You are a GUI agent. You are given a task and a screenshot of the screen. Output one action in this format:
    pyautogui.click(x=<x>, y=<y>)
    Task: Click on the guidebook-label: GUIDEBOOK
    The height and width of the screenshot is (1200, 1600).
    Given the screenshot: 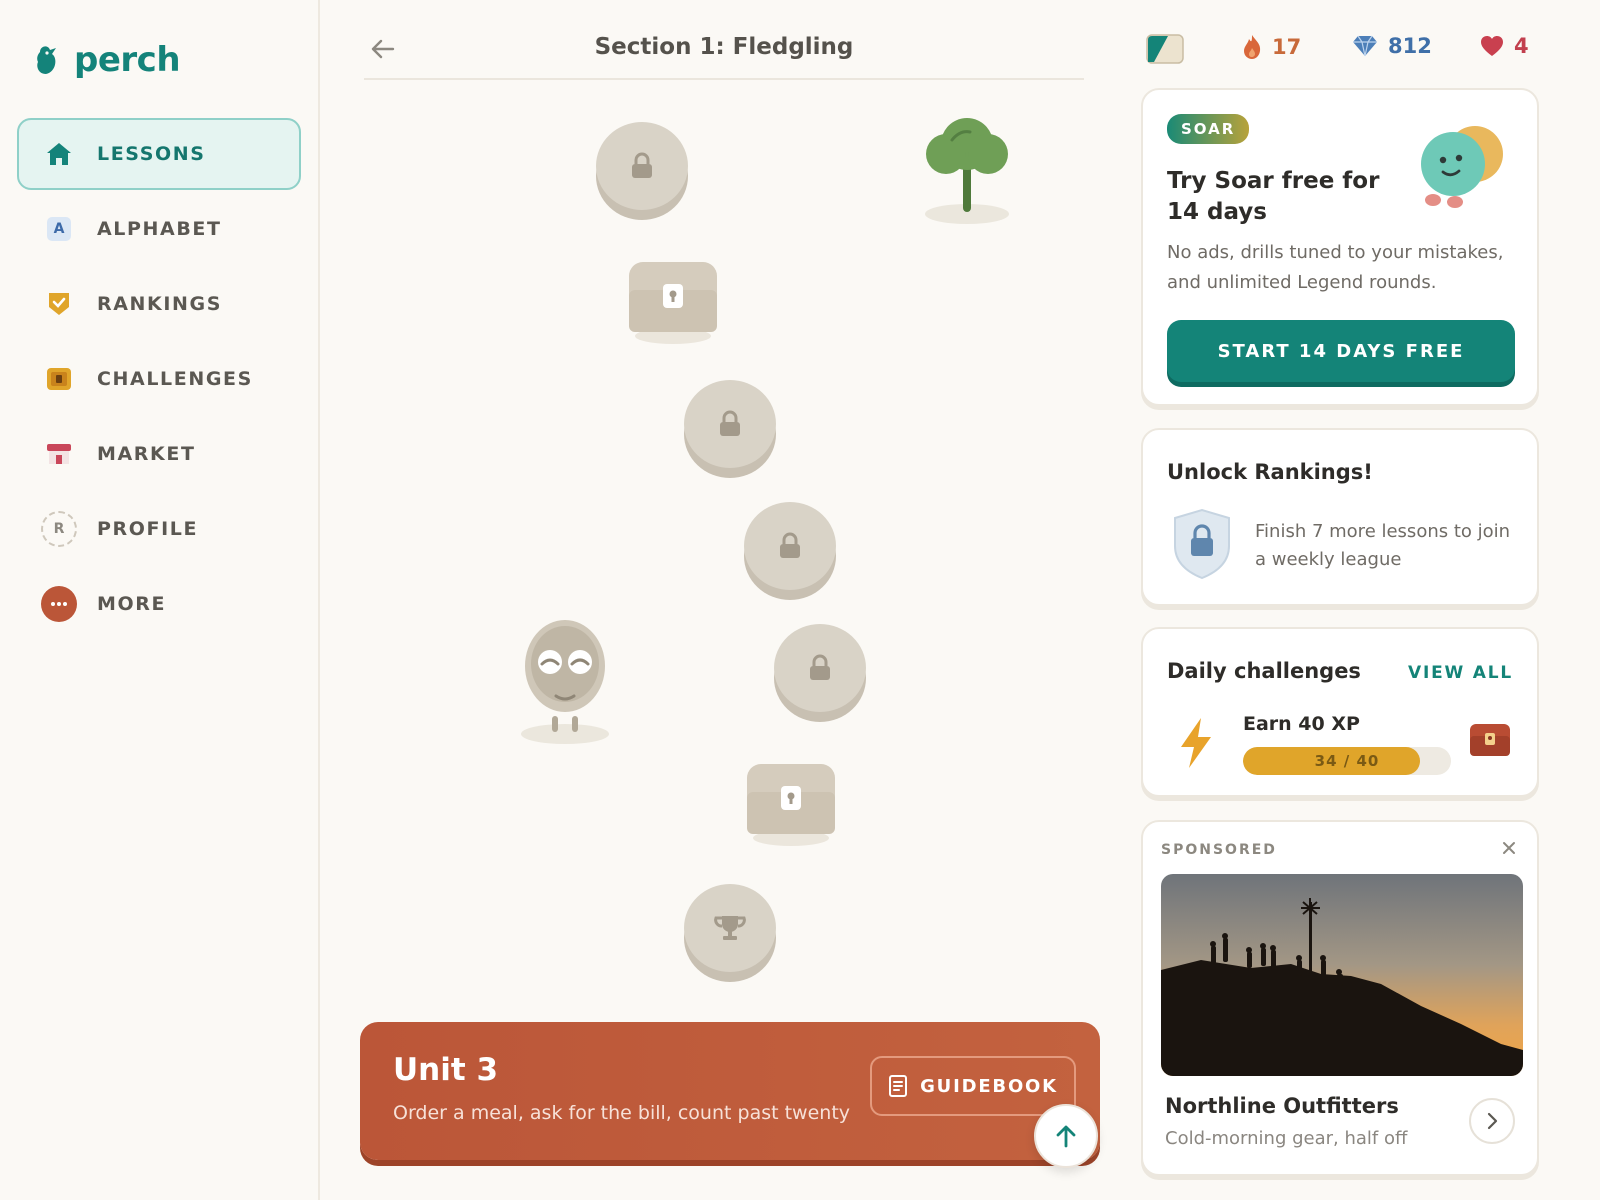 What is the action you would take?
    pyautogui.click(x=989, y=1086)
    